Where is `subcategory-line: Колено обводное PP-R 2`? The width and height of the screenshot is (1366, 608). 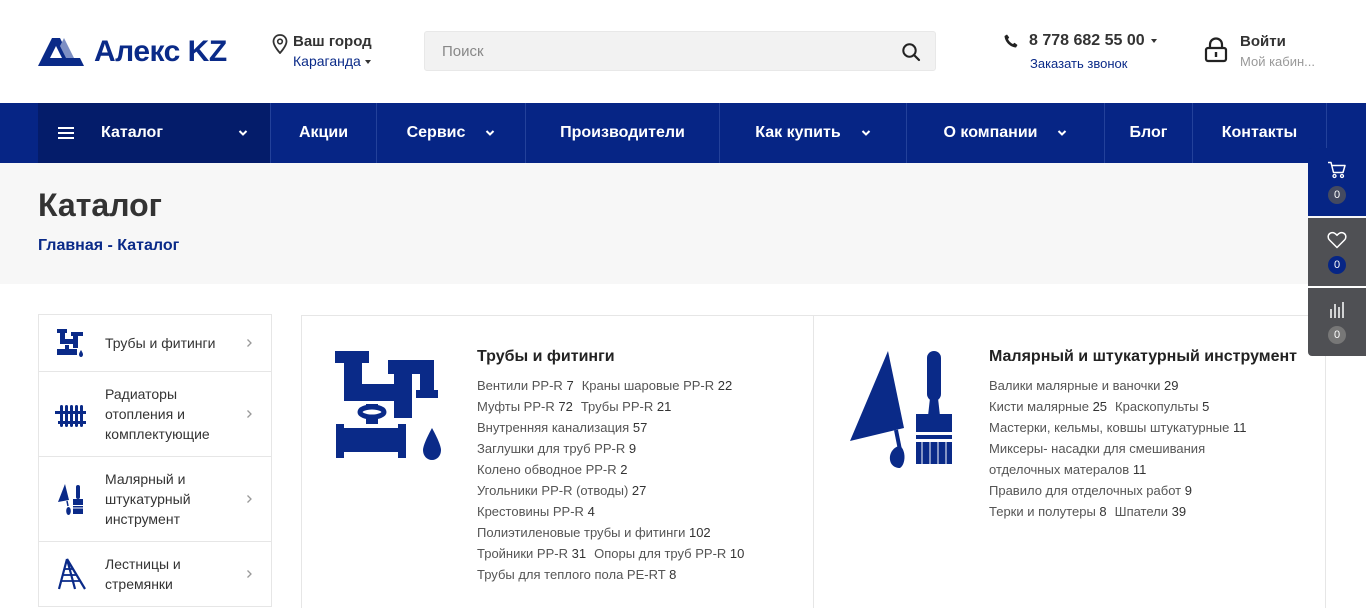 subcategory-line: Колено обводное PP-R 2 is located at coordinates (637, 469).